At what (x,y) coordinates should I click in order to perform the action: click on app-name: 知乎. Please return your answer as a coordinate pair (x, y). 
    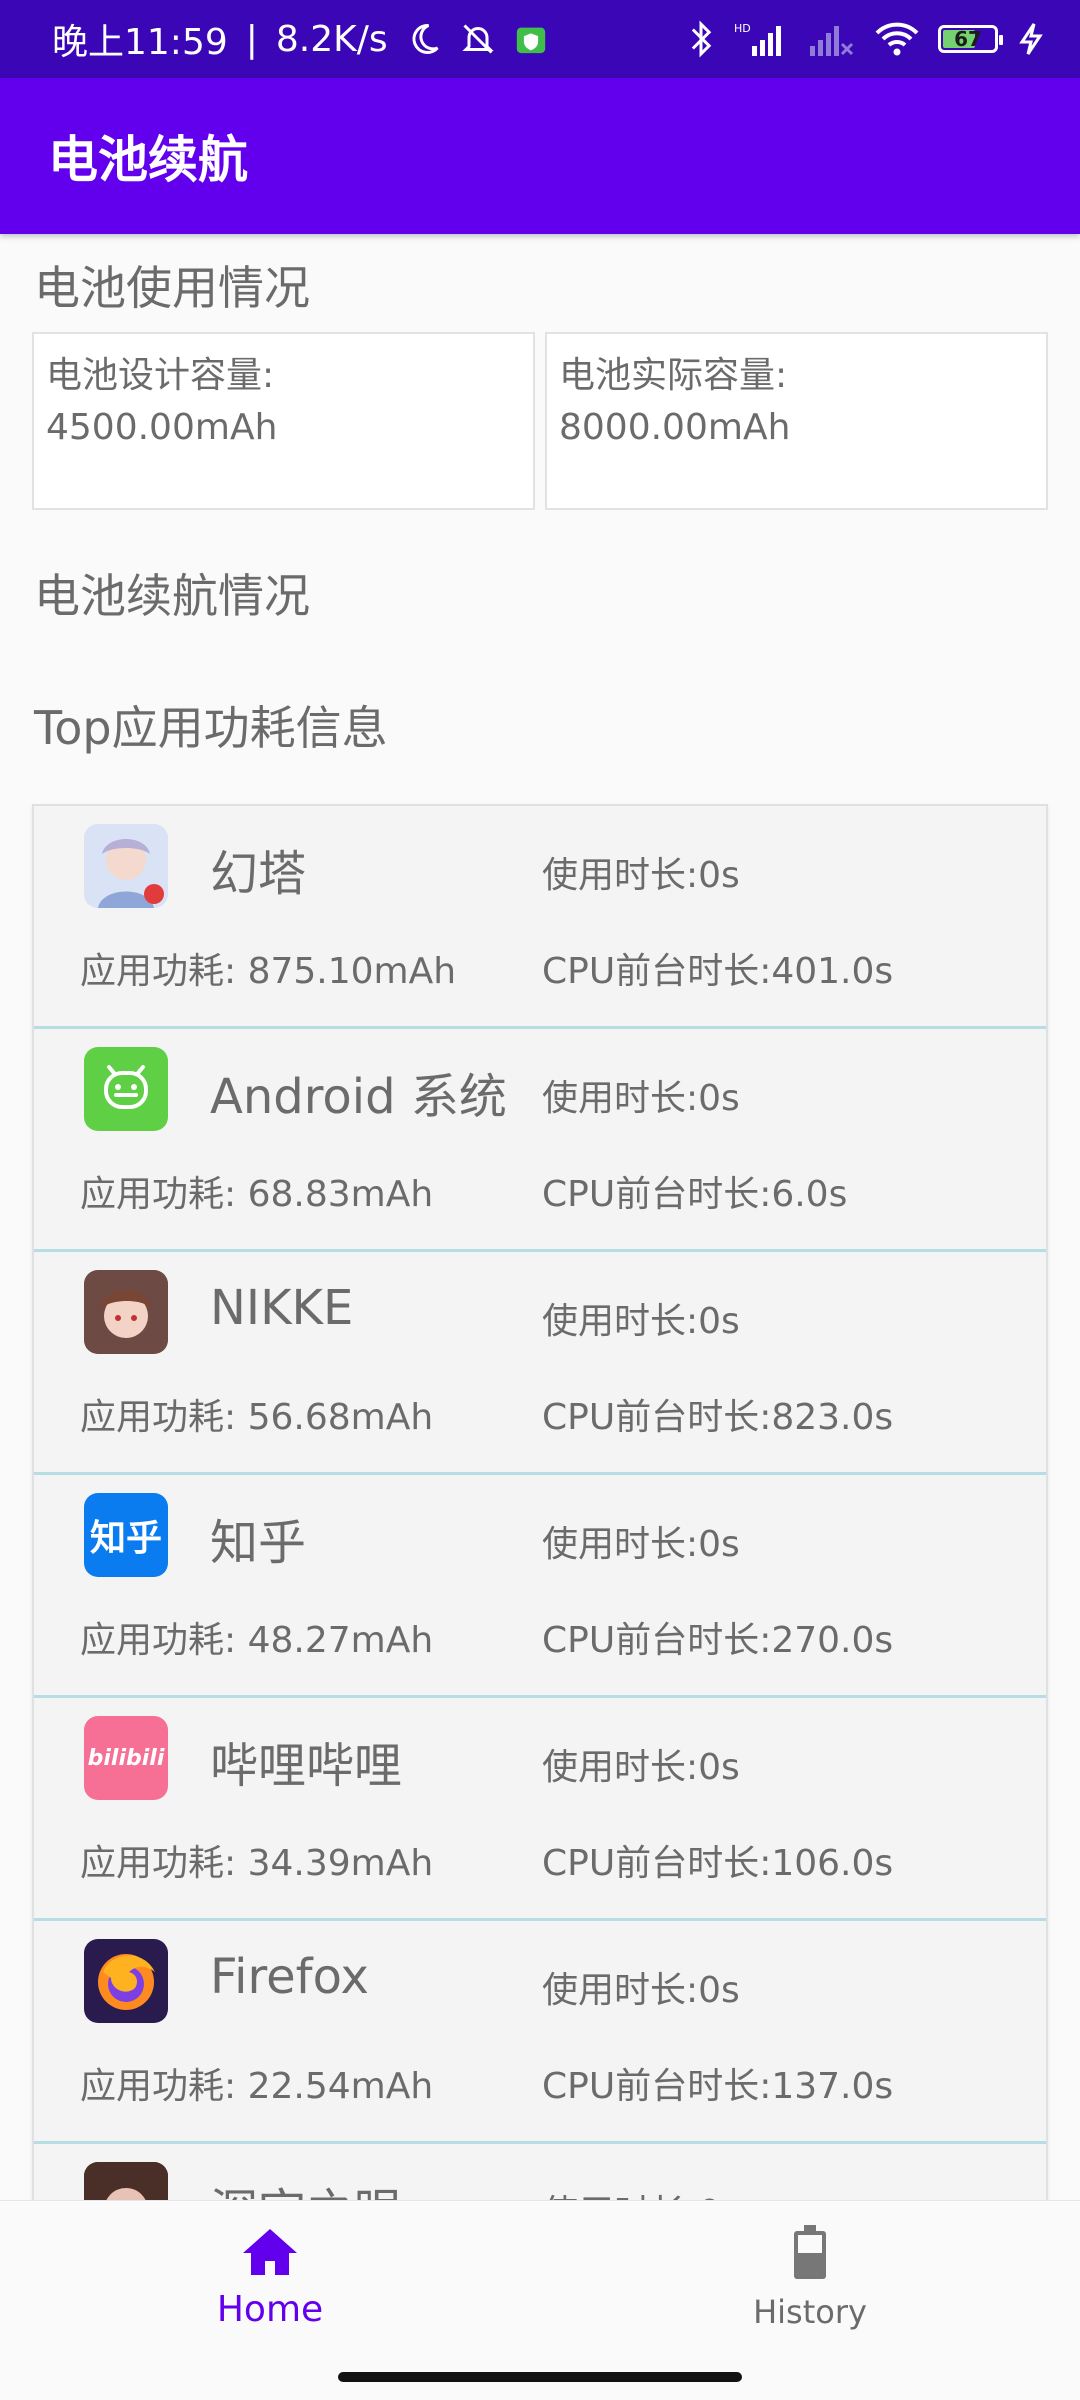
    Looking at the image, I should click on (258, 1543).